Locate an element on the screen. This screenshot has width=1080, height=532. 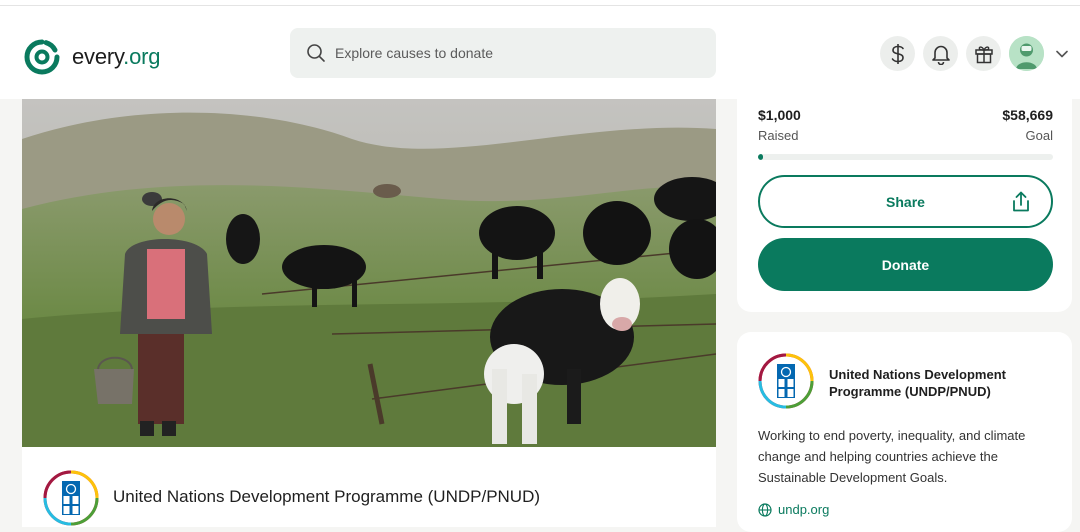
gifts-button is located at coordinates (983, 53).